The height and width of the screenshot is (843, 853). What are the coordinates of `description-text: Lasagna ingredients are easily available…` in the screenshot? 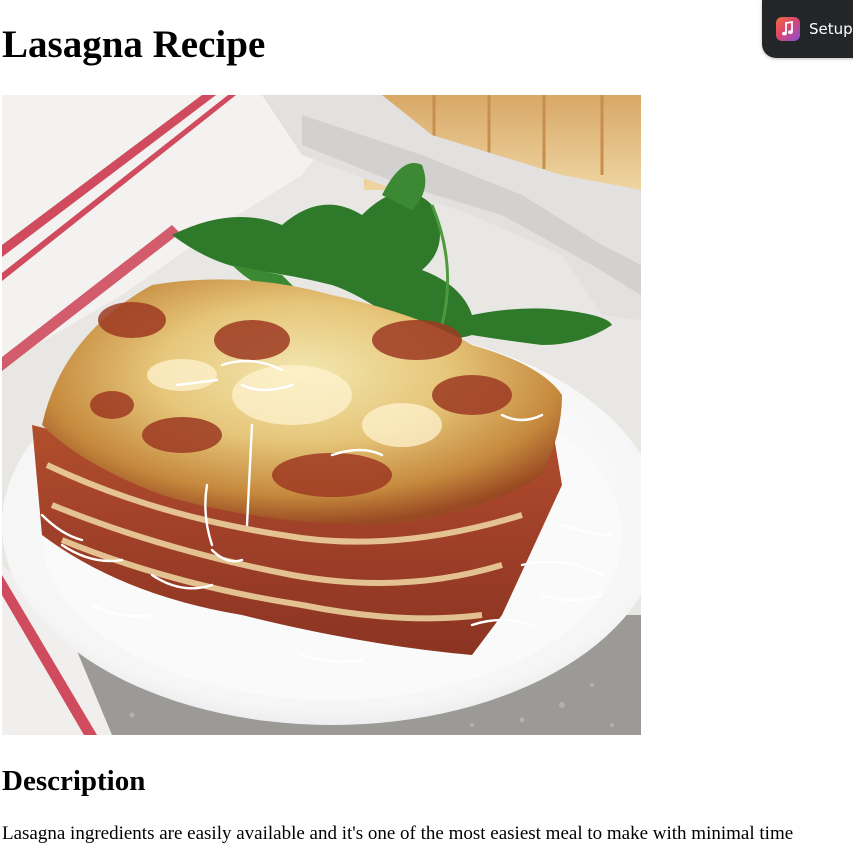 It's located at (398, 833).